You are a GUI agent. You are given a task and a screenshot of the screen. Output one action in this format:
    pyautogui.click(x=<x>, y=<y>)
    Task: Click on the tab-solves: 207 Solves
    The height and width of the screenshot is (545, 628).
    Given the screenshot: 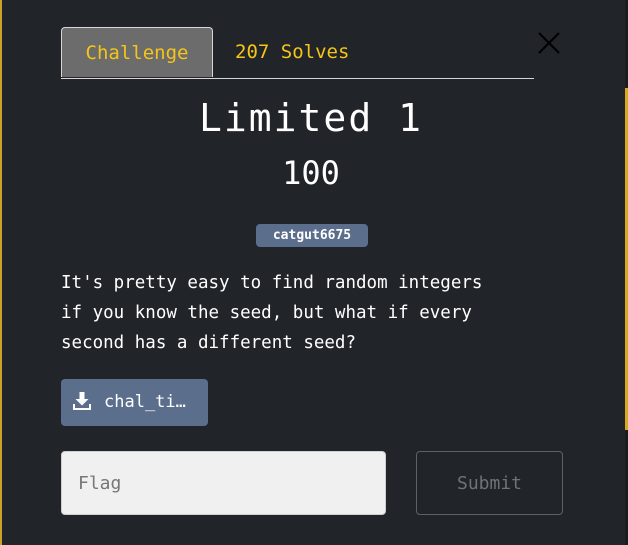 What is the action you would take?
    pyautogui.click(x=292, y=52)
    